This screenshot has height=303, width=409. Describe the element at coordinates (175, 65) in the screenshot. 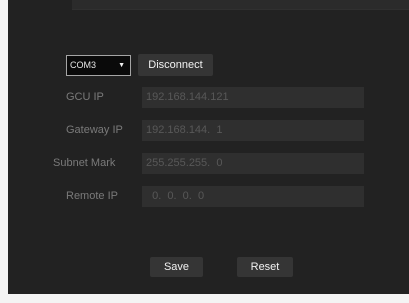

I see `disconnect-button: Disconnect` at that location.